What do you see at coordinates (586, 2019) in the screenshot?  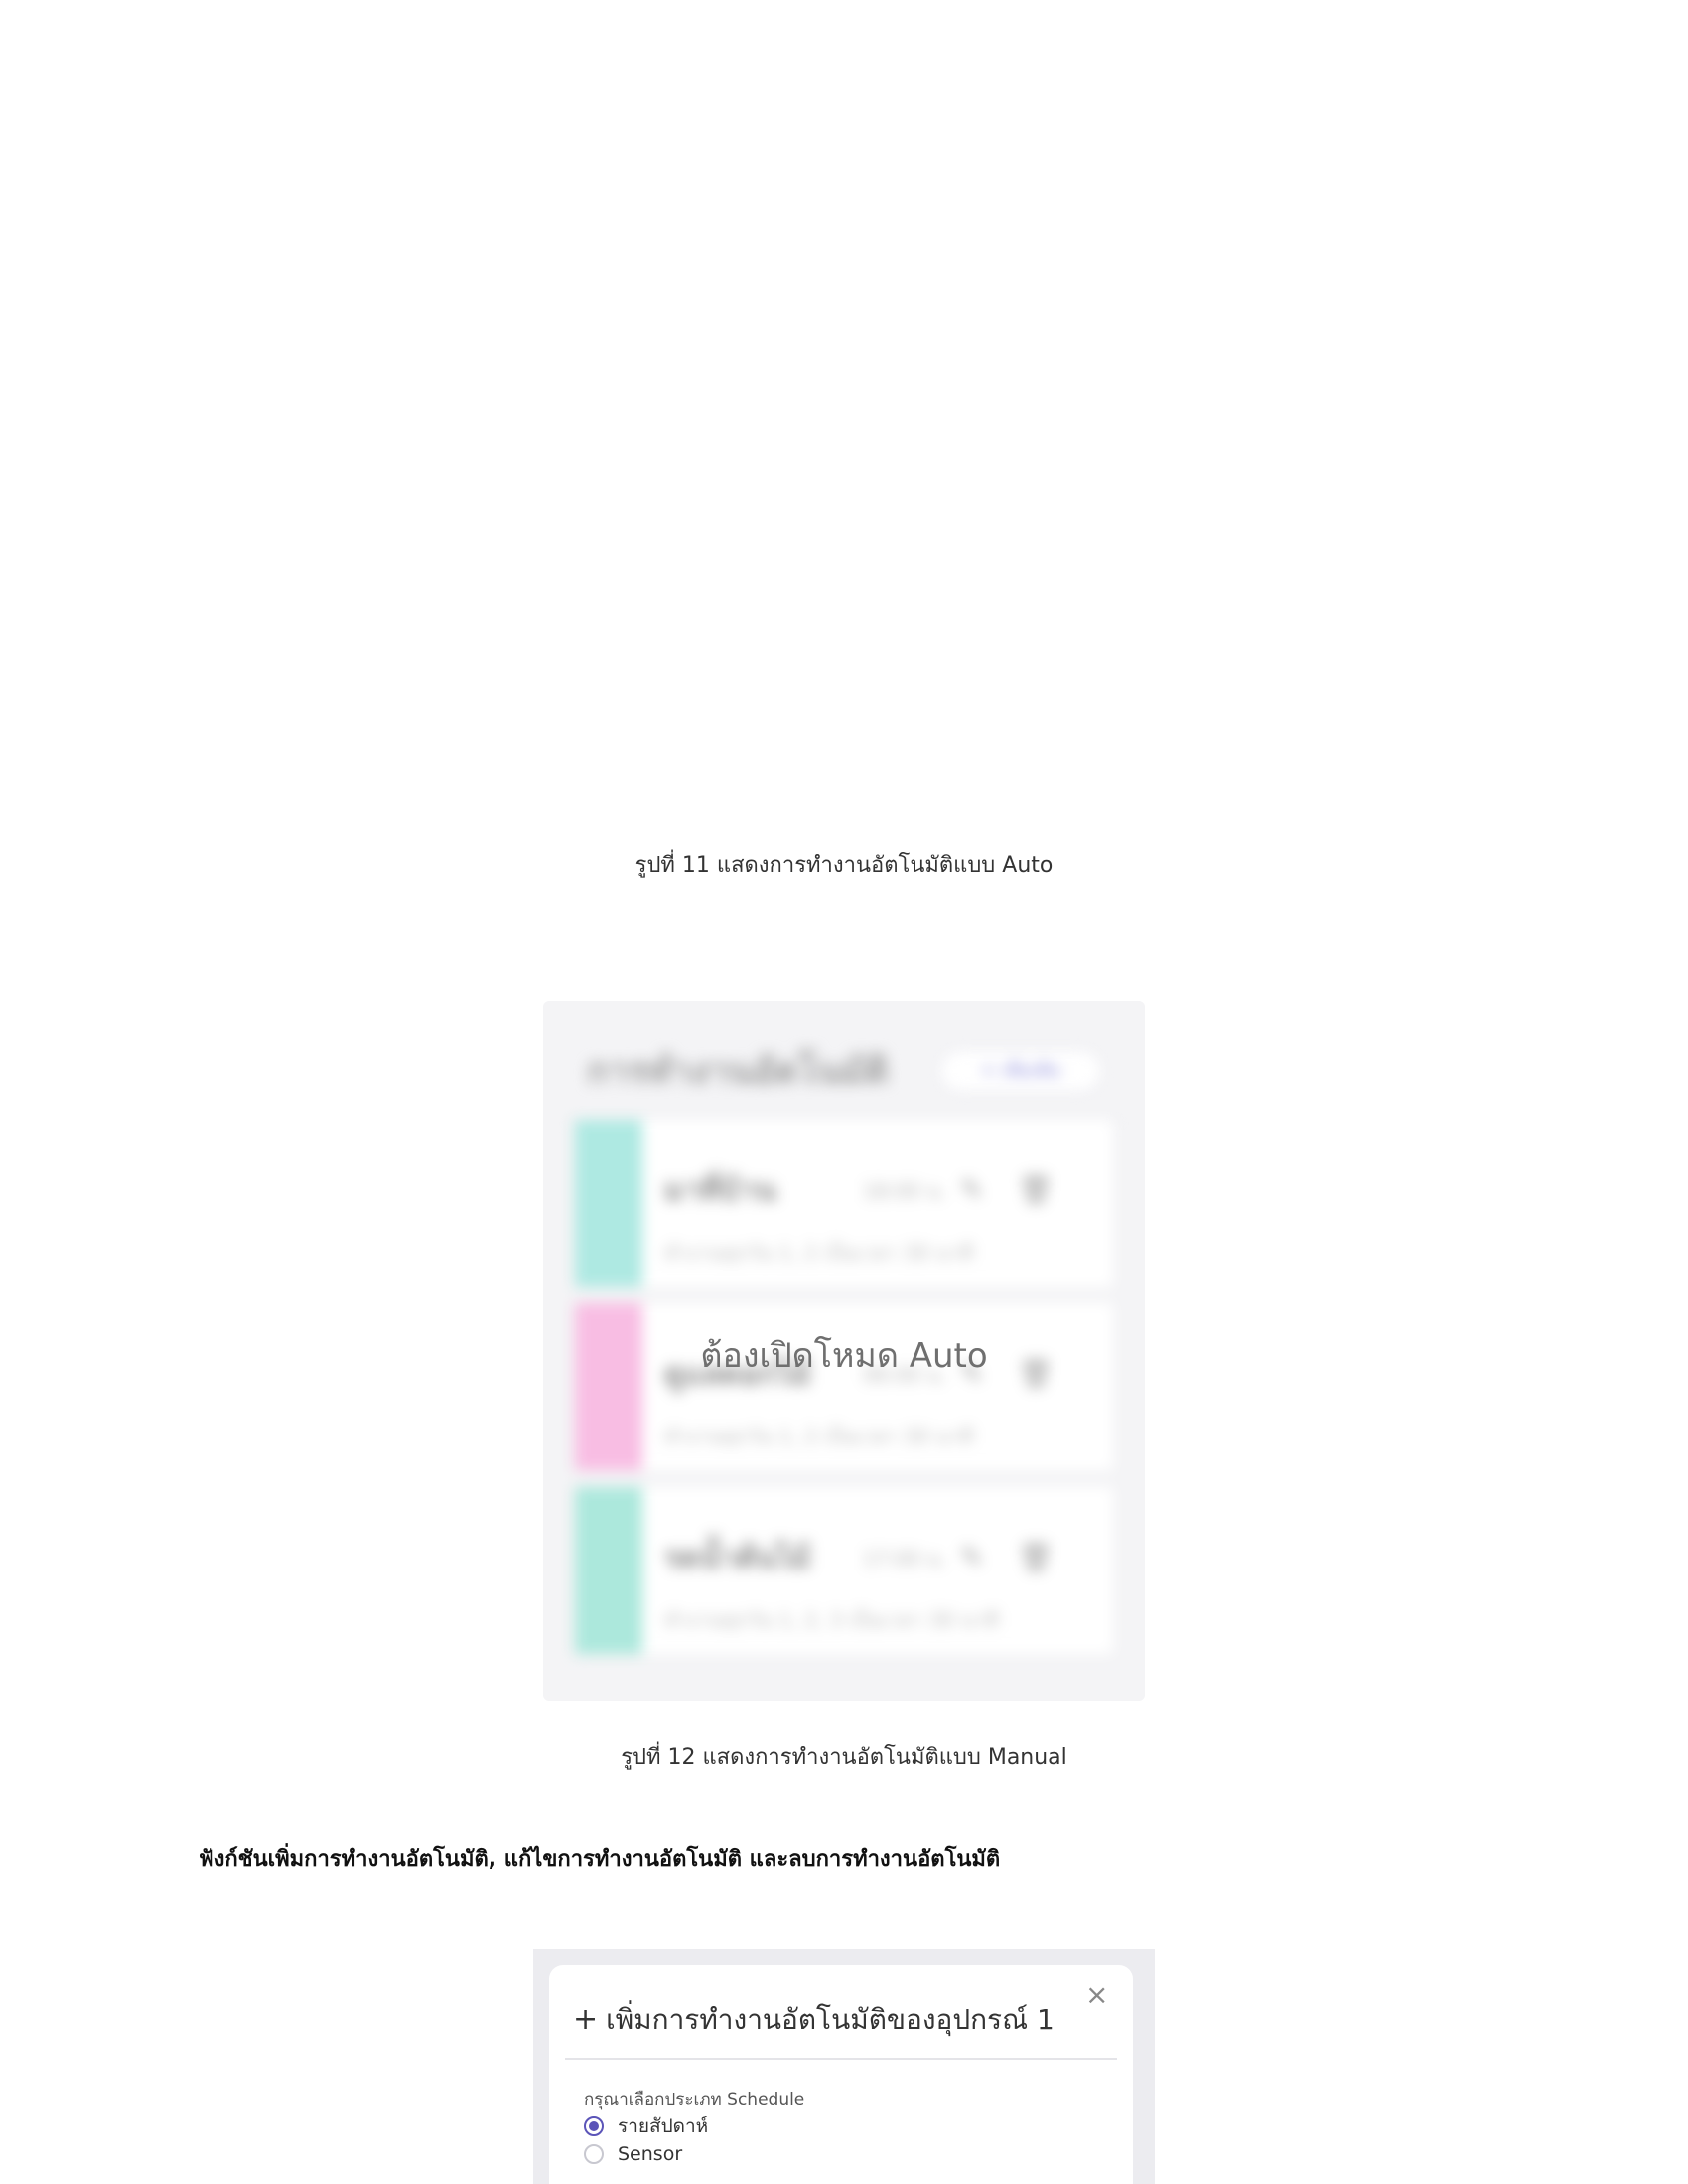 I see `plus-icon: +` at bounding box center [586, 2019].